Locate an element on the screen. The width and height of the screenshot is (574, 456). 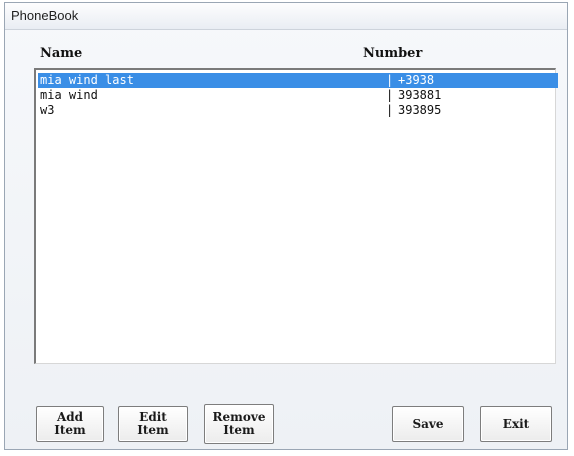
contact-name: mia wind last is located at coordinates (87, 80).